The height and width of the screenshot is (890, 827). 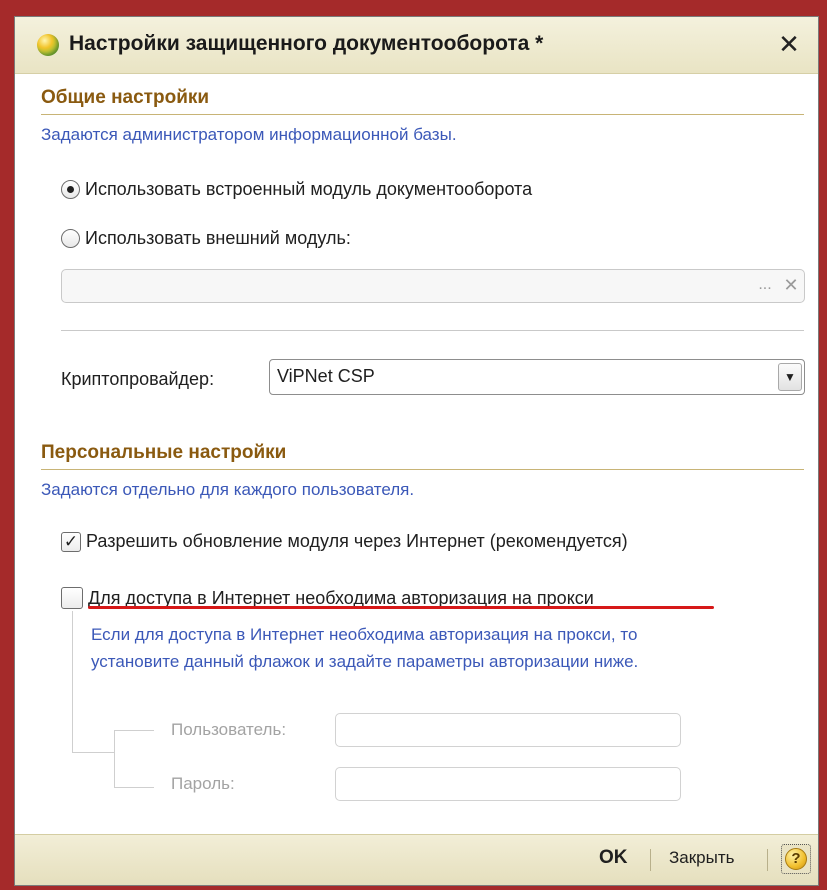 What do you see at coordinates (71, 541) in the screenshot?
I see `checkbox-checked-icon: ✓` at bounding box center [71, 541].